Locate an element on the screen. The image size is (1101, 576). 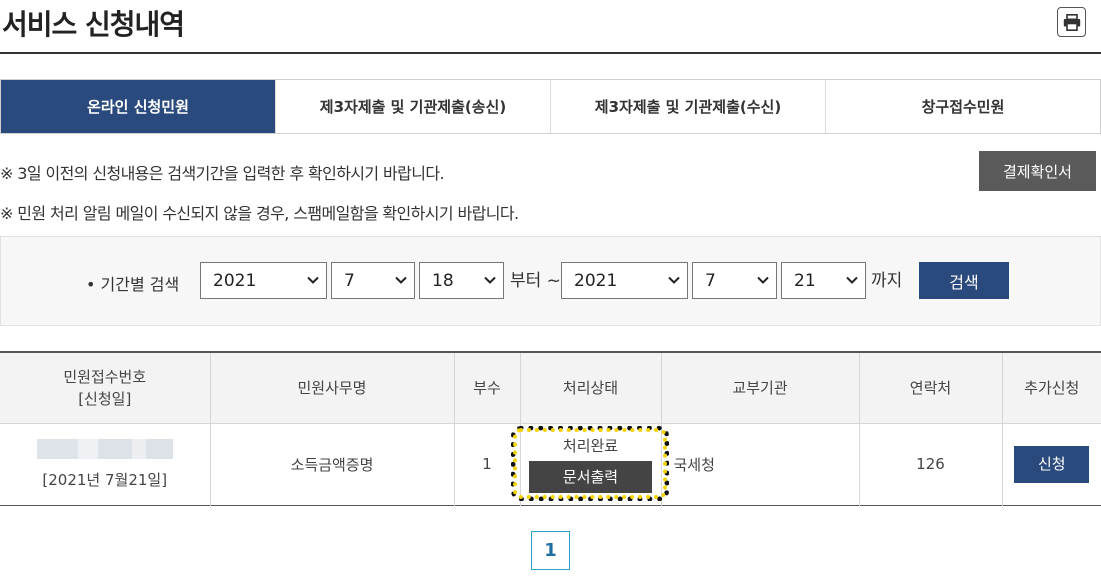
col-header-task-name: 민원사무명 is located at coordinates (332, 387).